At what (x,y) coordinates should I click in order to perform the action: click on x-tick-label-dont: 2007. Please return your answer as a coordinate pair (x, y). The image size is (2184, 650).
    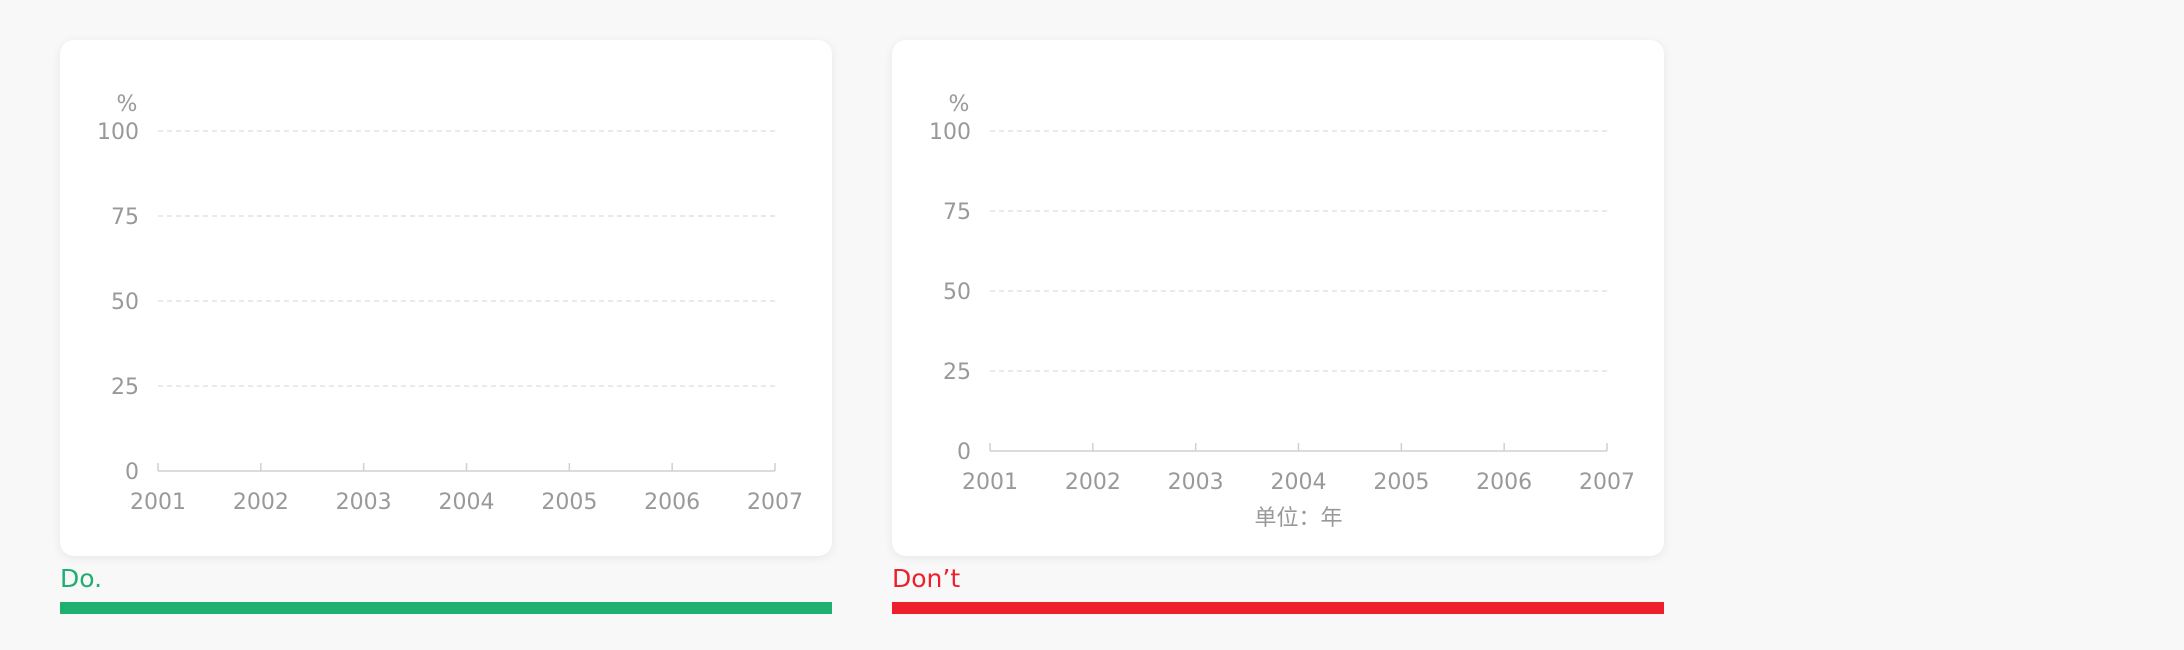
    Looking at the image, I should click on (1607, 482).